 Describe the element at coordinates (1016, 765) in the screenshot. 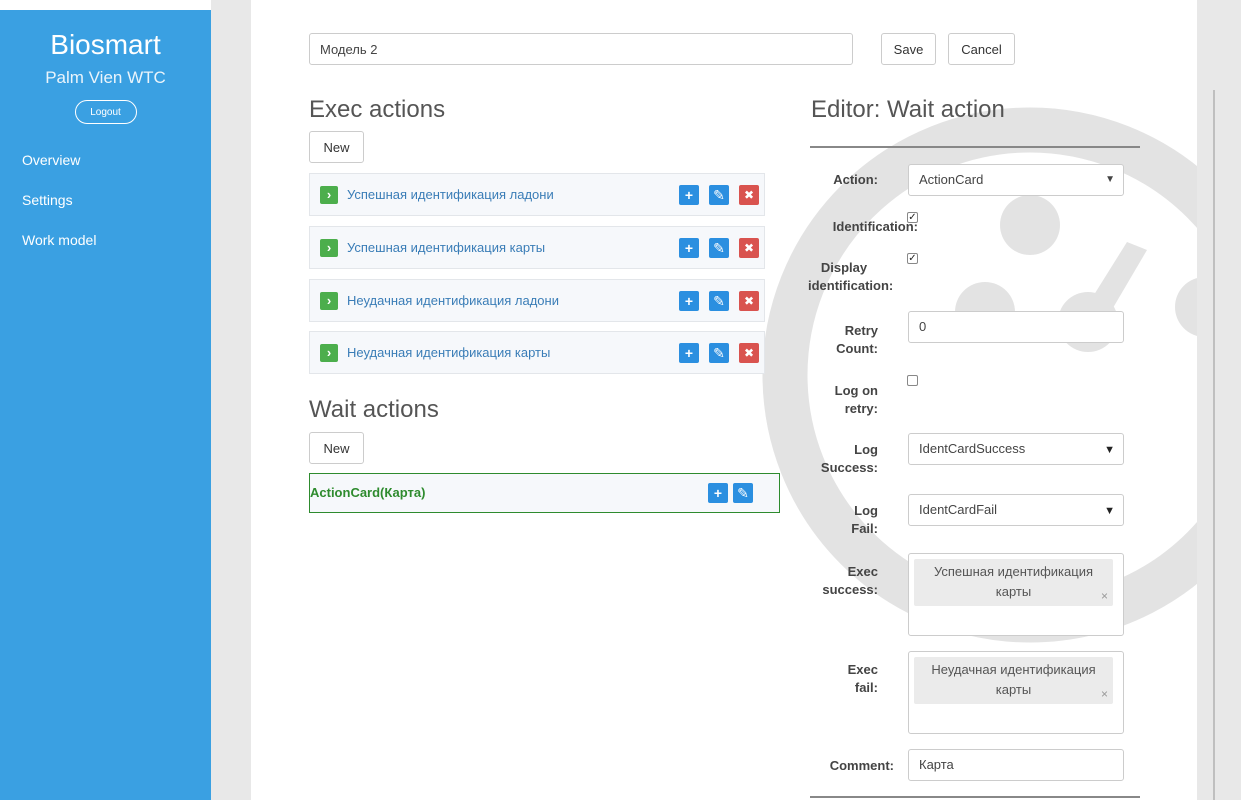

I see `comment-input: Карта` at that location.